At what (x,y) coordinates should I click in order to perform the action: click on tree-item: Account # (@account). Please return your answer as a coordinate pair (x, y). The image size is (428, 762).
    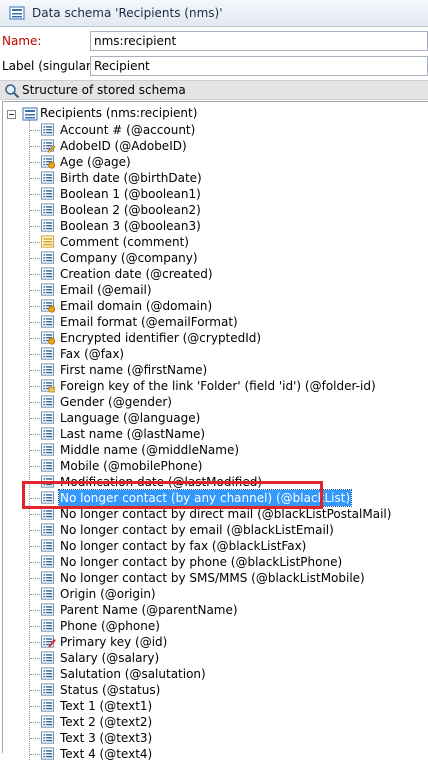
    Looking at the image, I should click on (214, 130).